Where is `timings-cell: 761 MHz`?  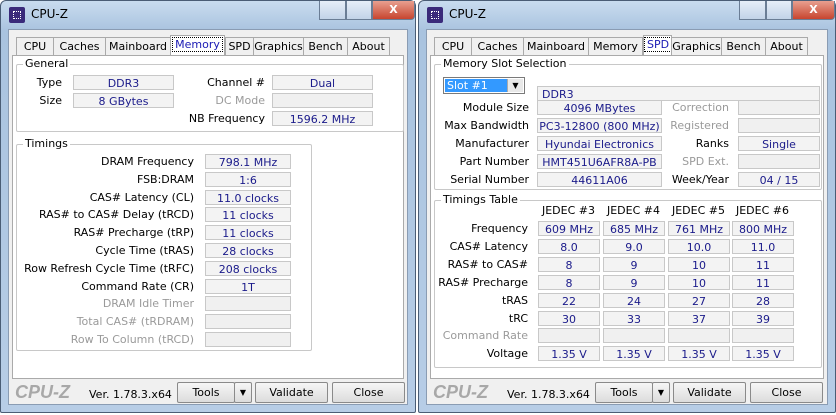
timings-cell: 761 MHz is located at coordinates (699, 228).